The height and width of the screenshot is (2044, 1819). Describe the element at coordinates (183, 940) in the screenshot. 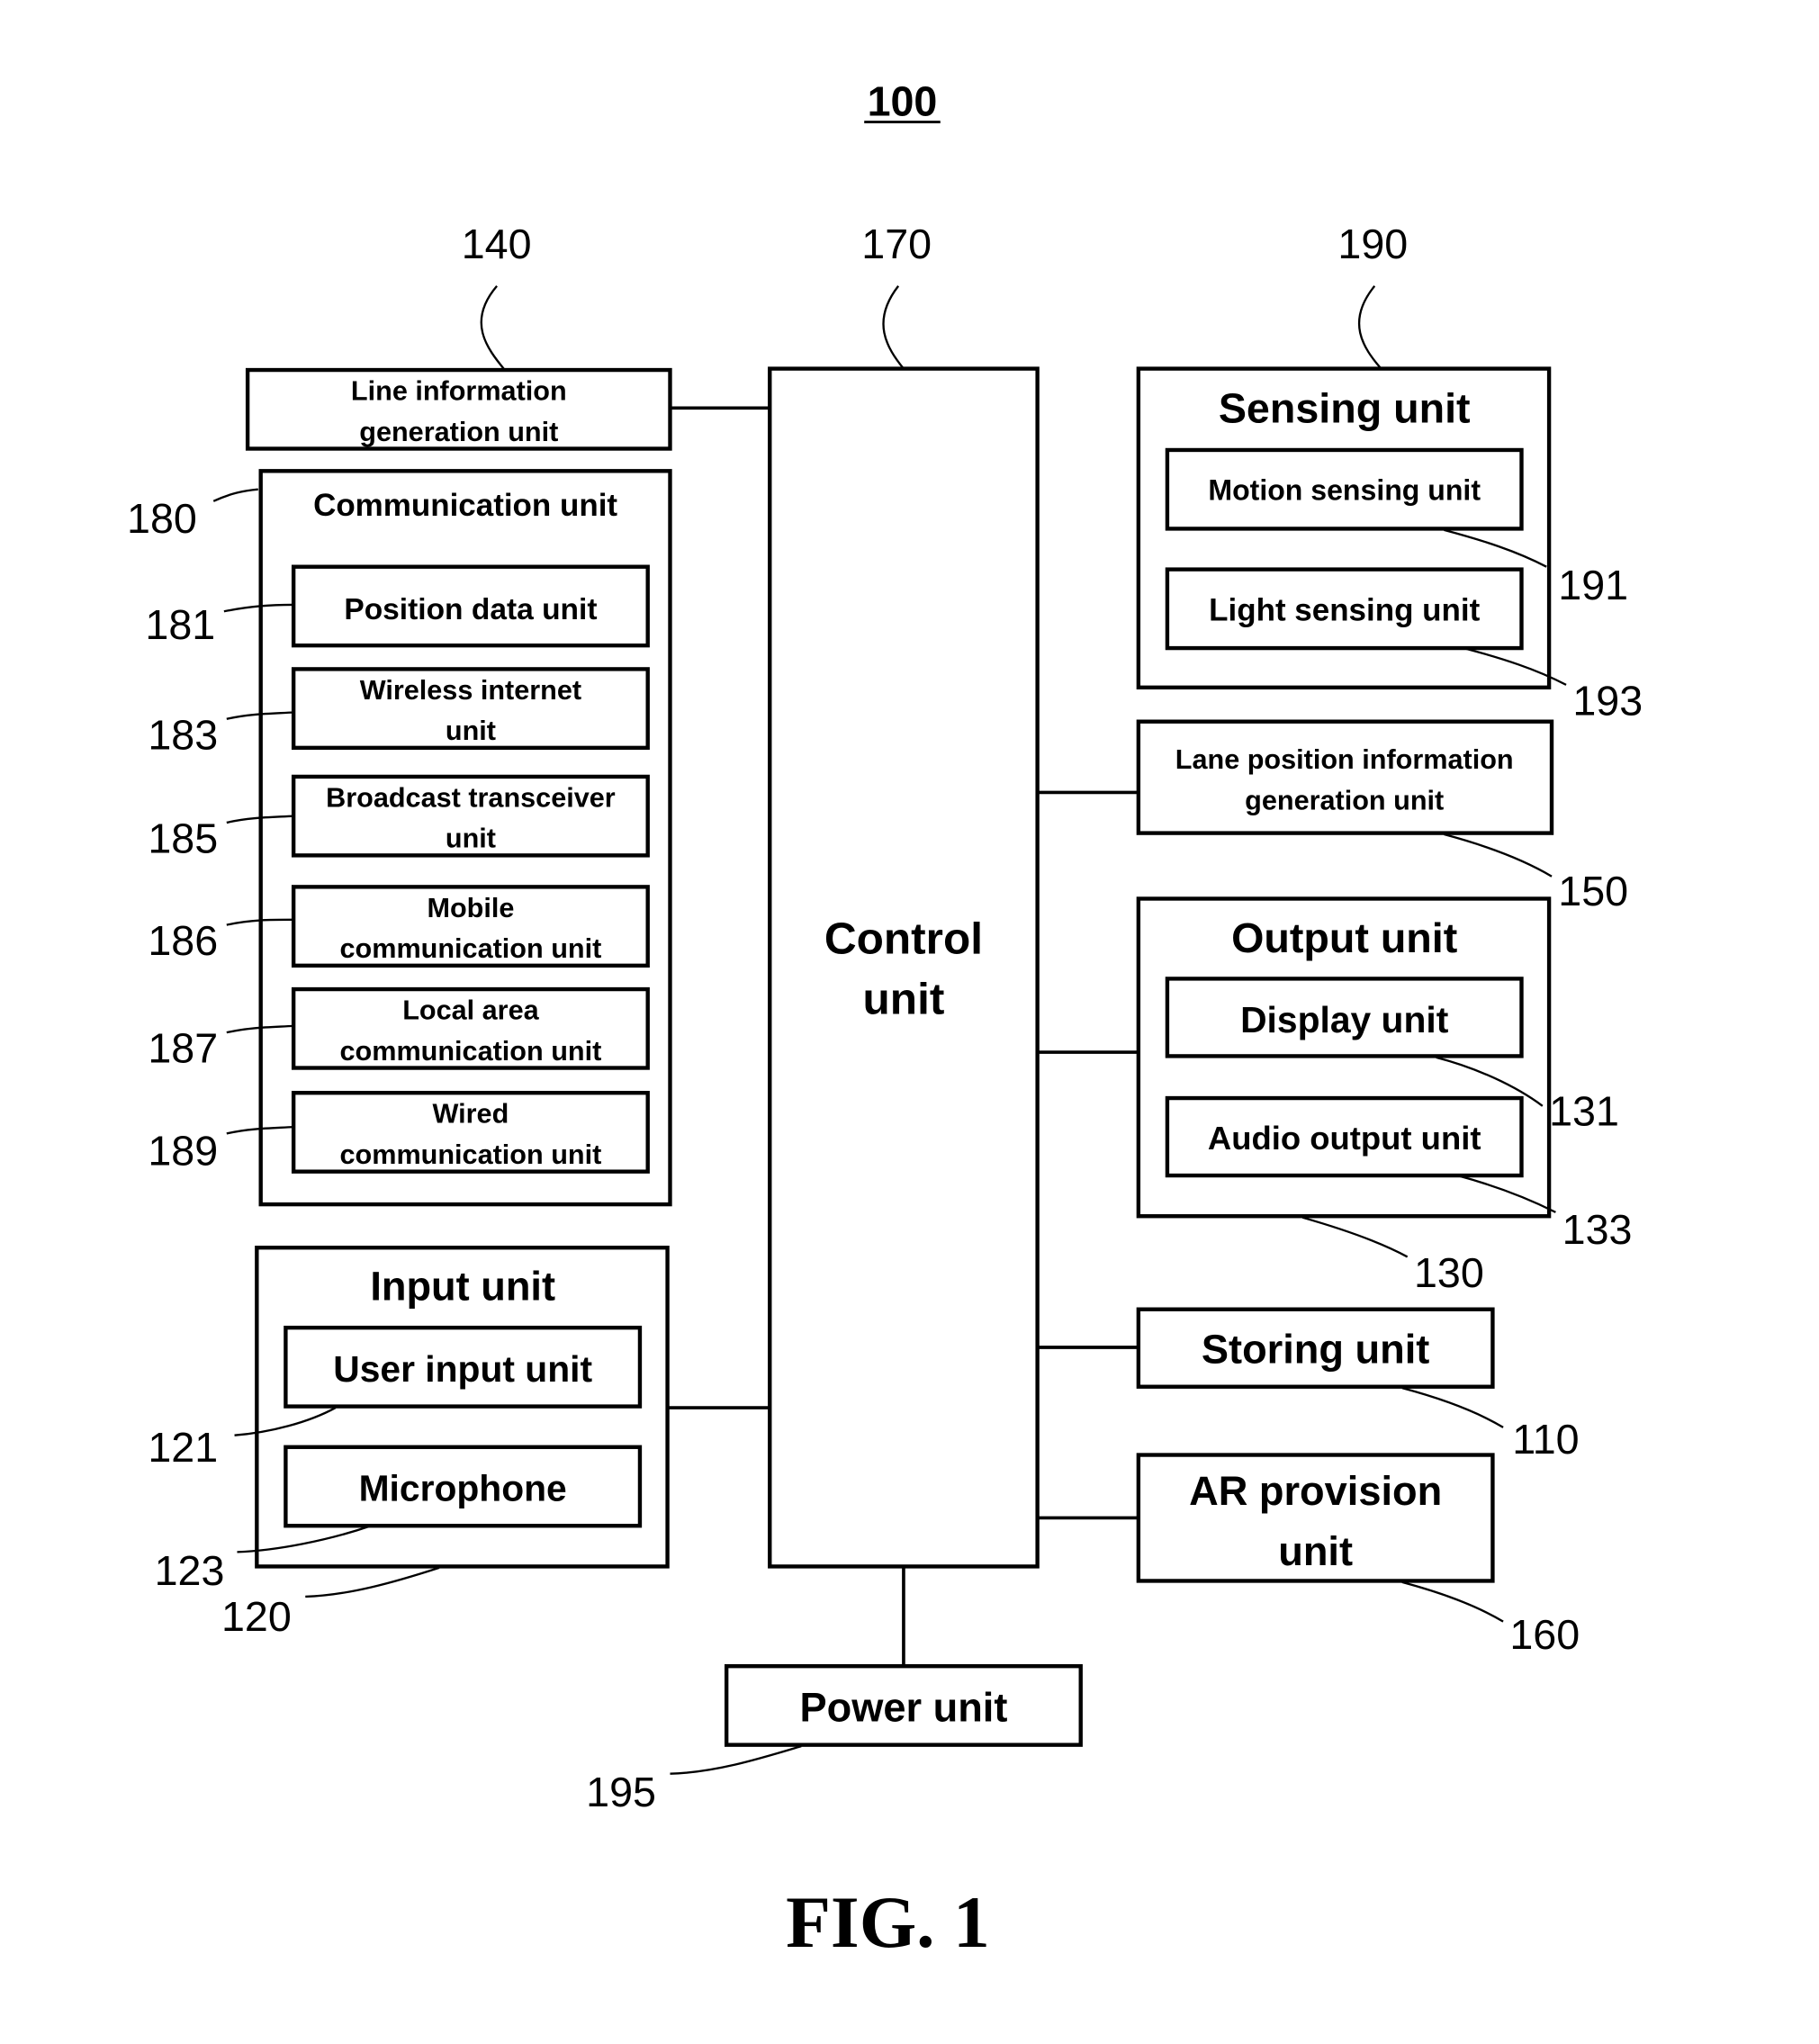

I see `ref-186: 186` at that location.